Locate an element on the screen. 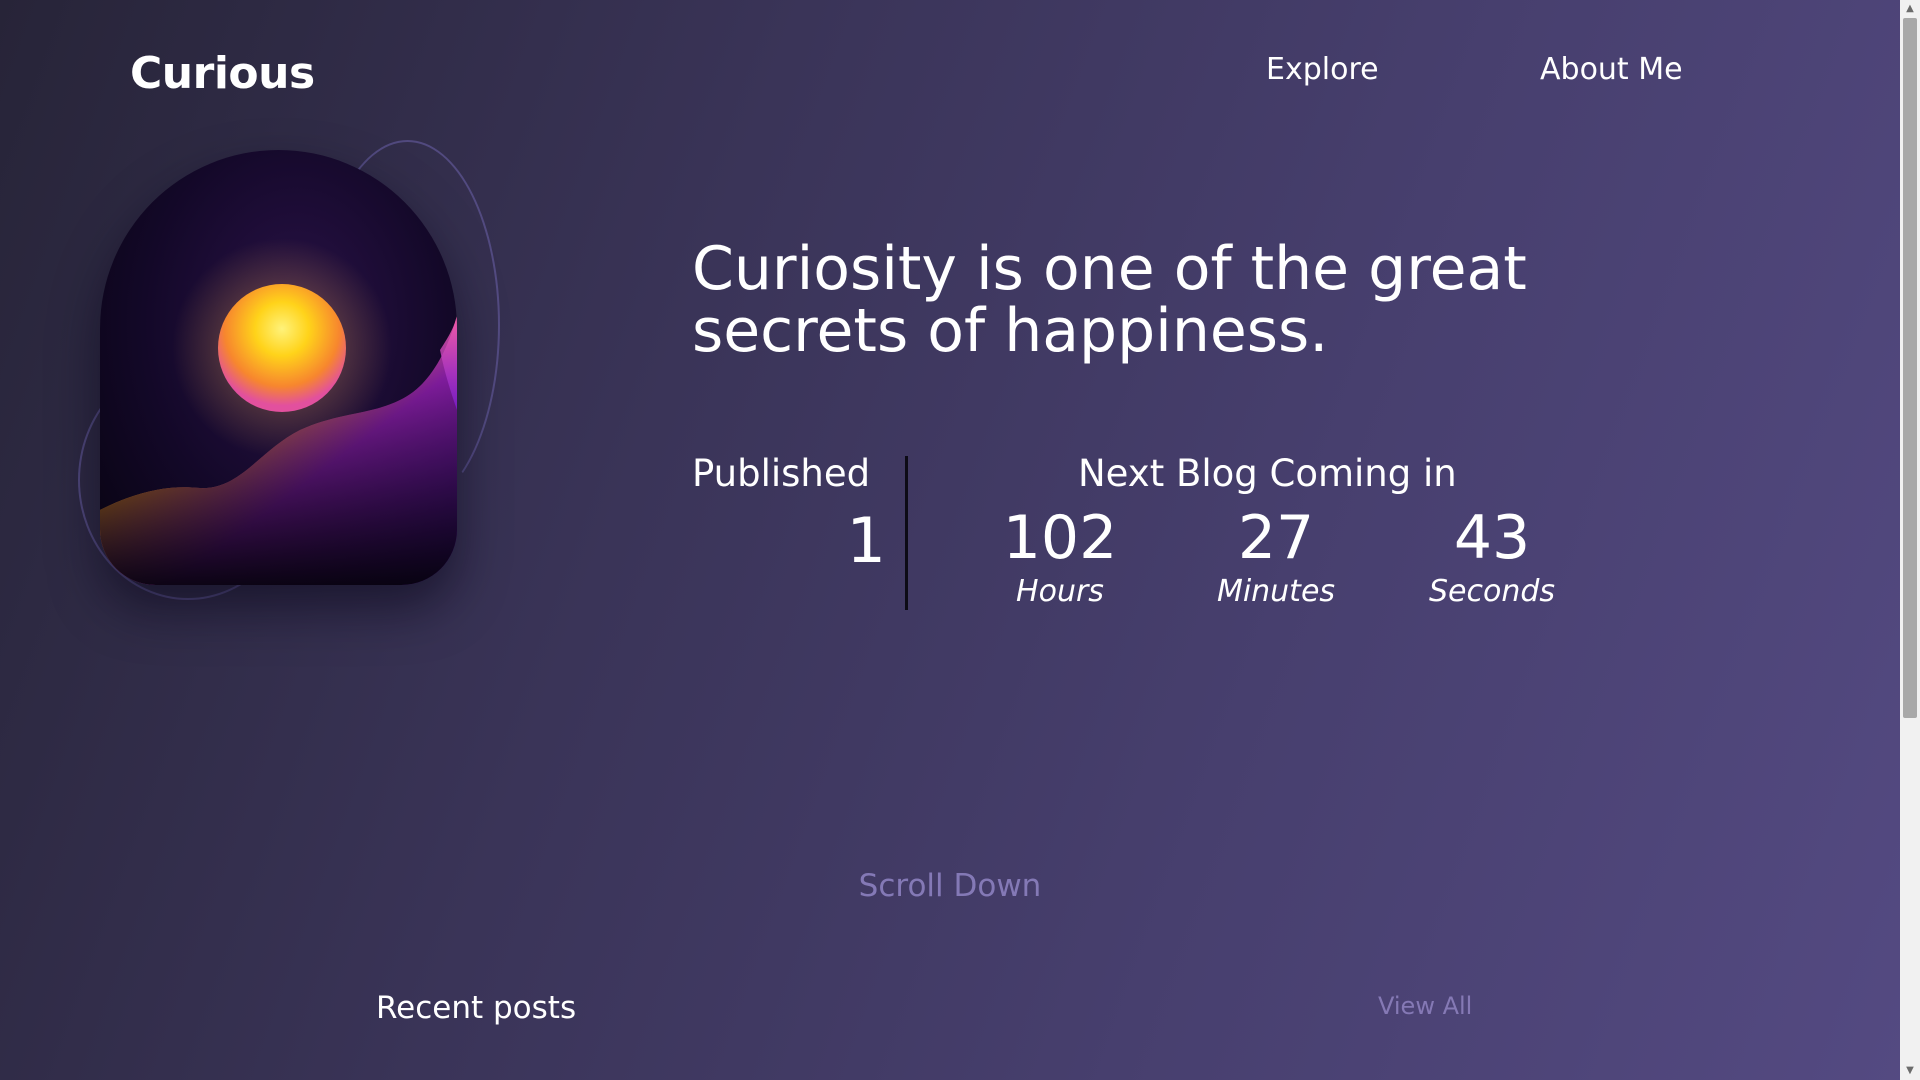 The width and height of the screenshot is (1920, 1080). sunset-illustration-icon is located at coordinates (278, 411).